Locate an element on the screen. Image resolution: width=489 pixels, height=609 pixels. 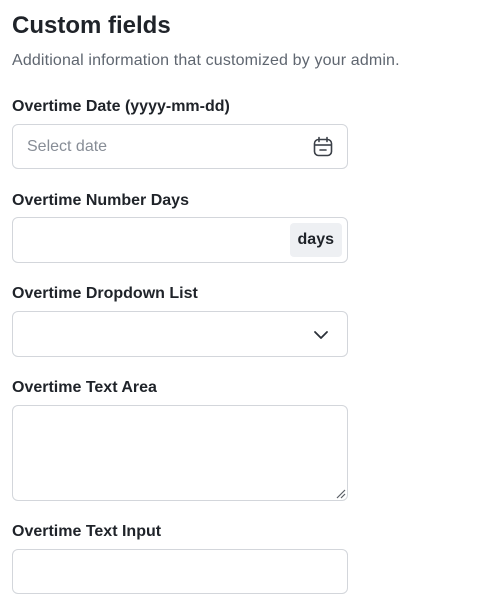
overtime-text-input-label: Overtime Text Input is located at coordinates (87, 531).